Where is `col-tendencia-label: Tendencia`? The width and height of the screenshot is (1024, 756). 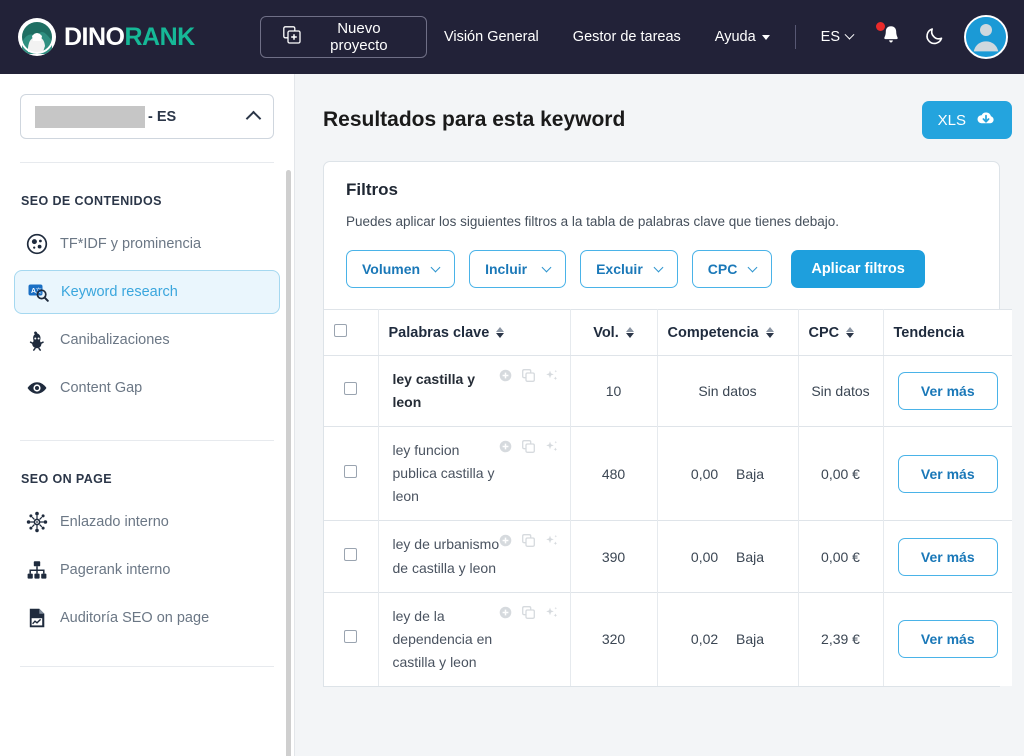
col-tendencia-label: Tendencia is located at coordinates (929, 332).